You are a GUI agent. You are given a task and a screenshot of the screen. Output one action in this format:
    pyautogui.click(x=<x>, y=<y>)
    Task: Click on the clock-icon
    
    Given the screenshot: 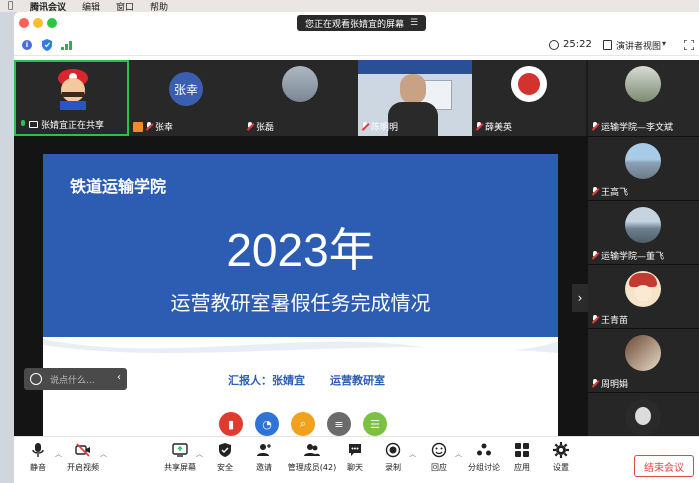 What is the action you would take?
    pyautogui.click(x=554, y=45)
    